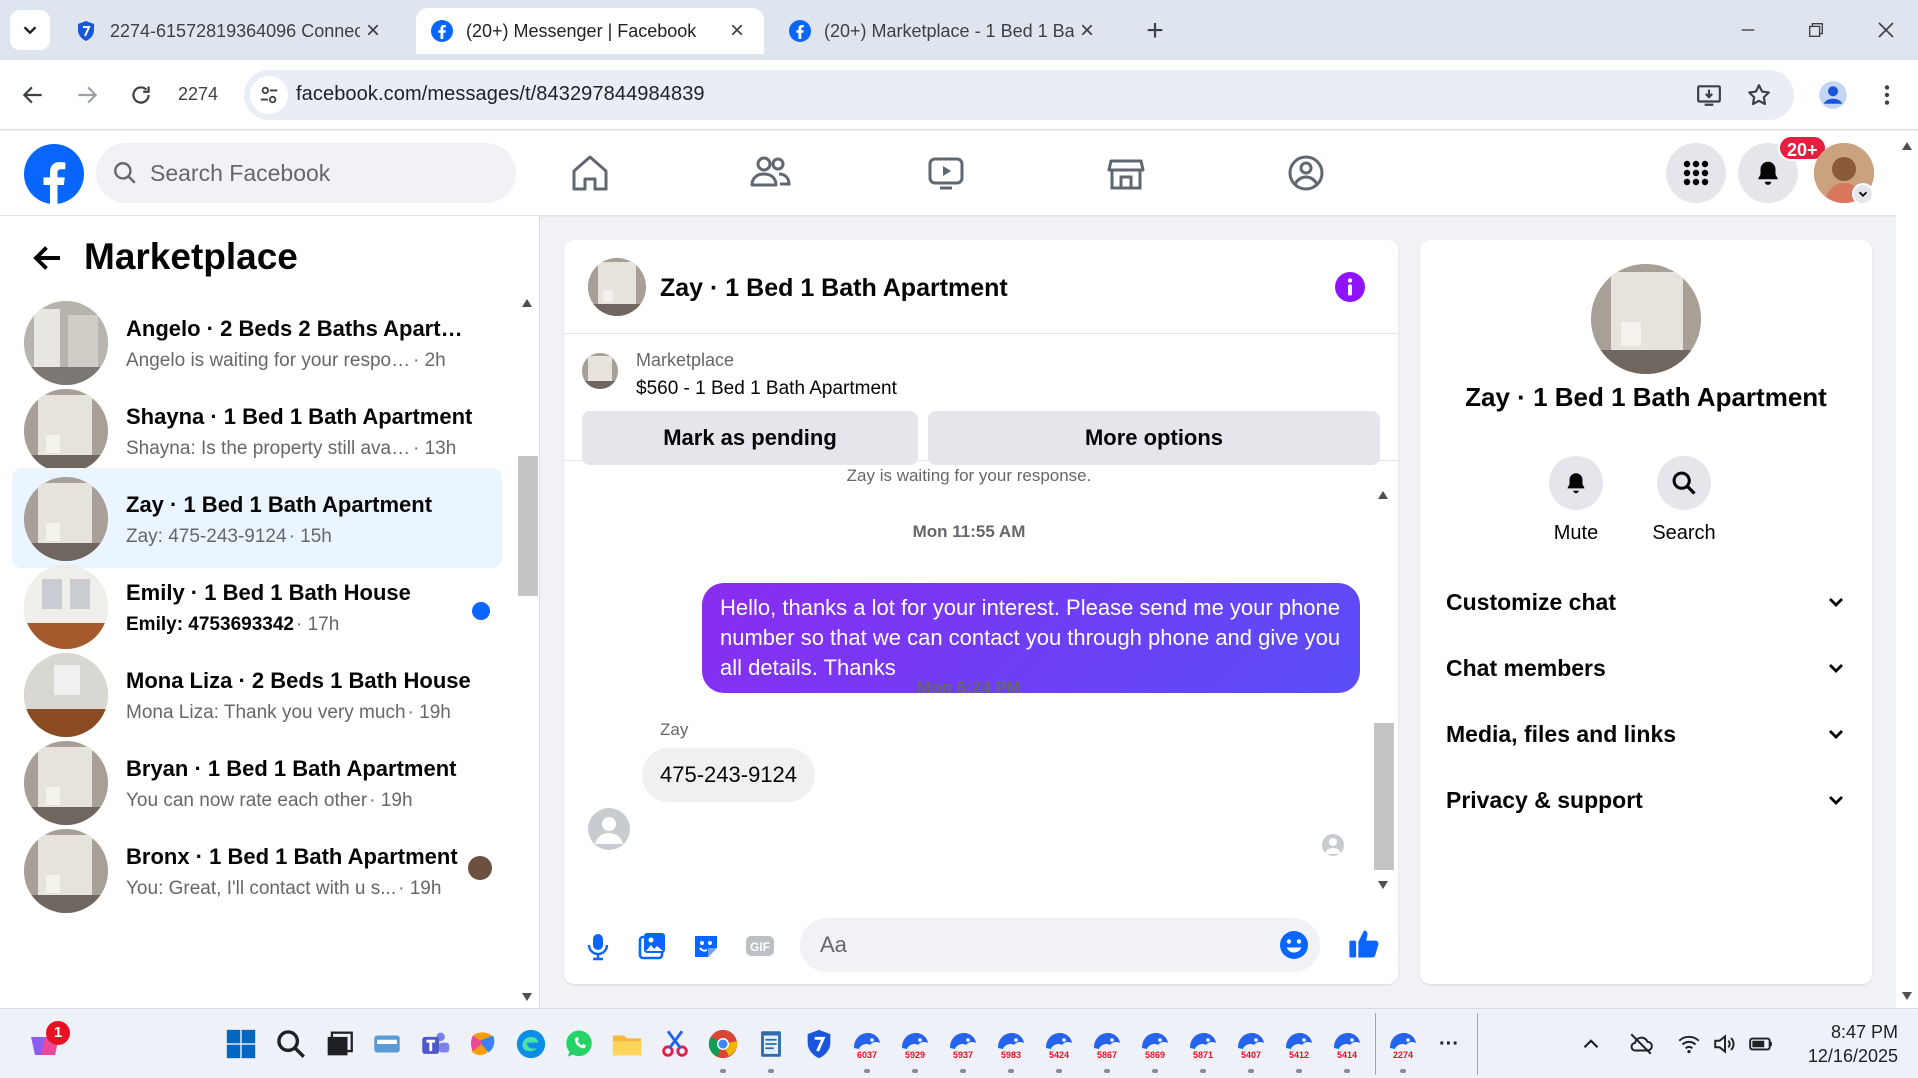  I want to click on whatsapp-icon, so click(579, 1044).